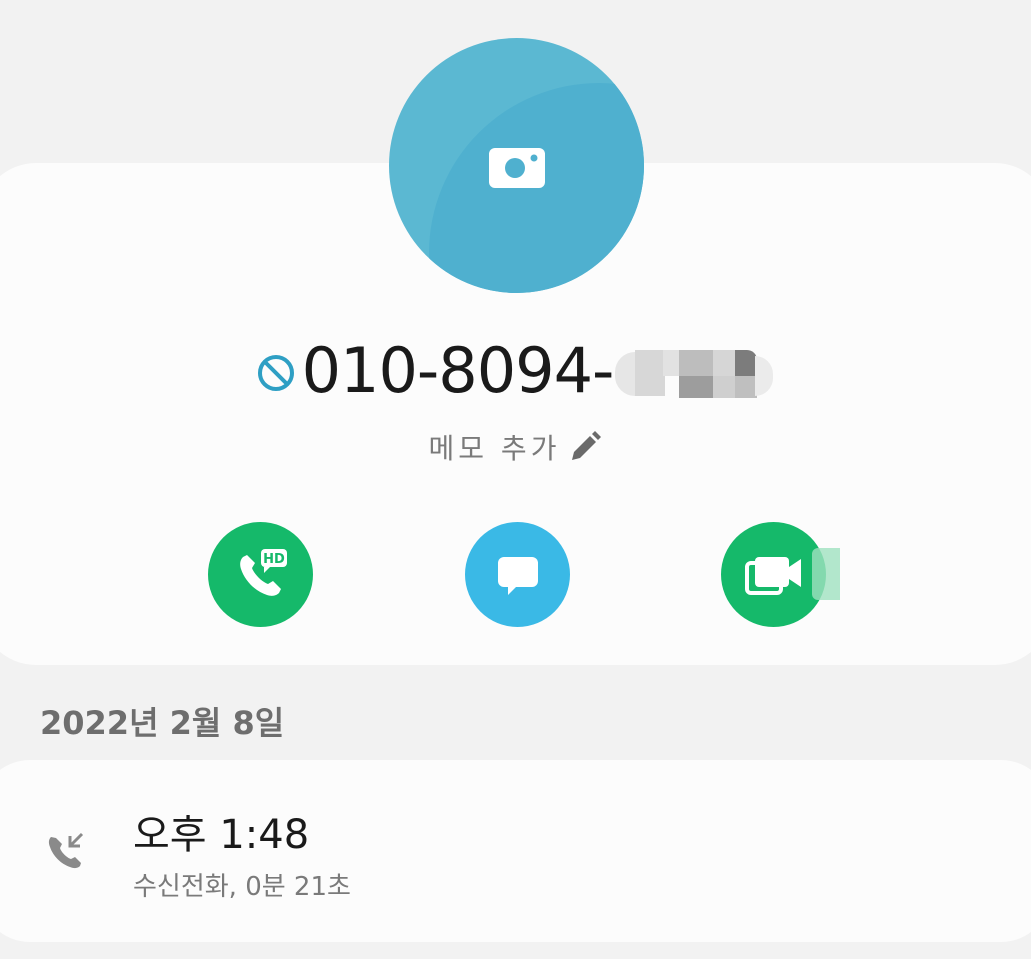  Describe the element at coordinates (66, 850) in the screenshot. I see `incoming-call-icon` at that location.